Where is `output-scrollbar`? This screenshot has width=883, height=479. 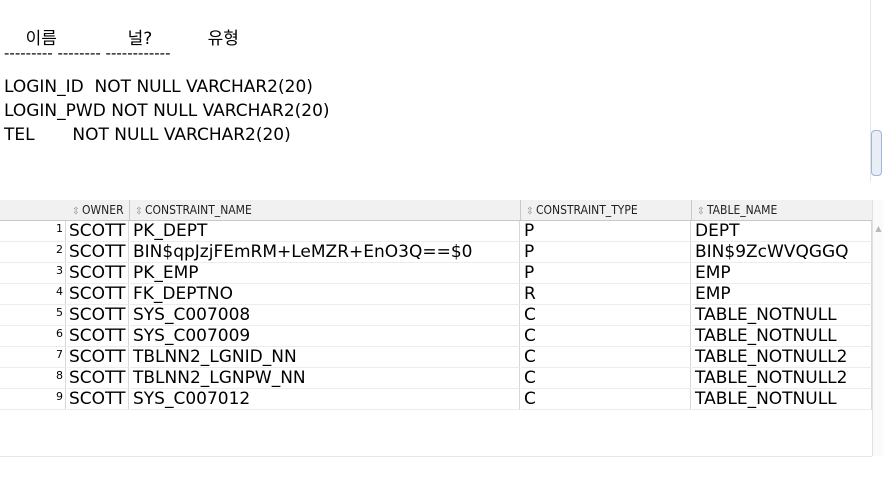 output-scrollbar is located at coordinates (876, 91).